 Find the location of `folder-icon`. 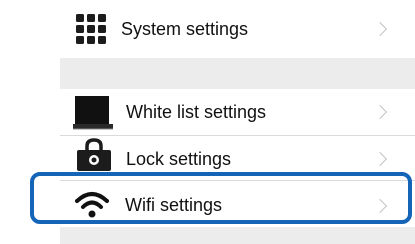

folder-icon is located at coordinates (93, 113).